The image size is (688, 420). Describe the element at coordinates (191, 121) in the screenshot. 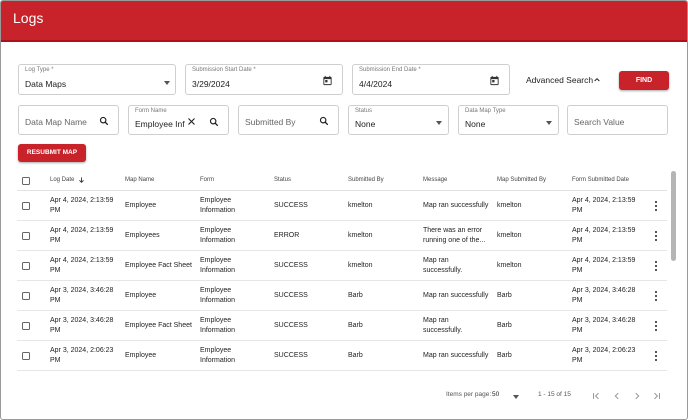

I see `close-icon` at that location.